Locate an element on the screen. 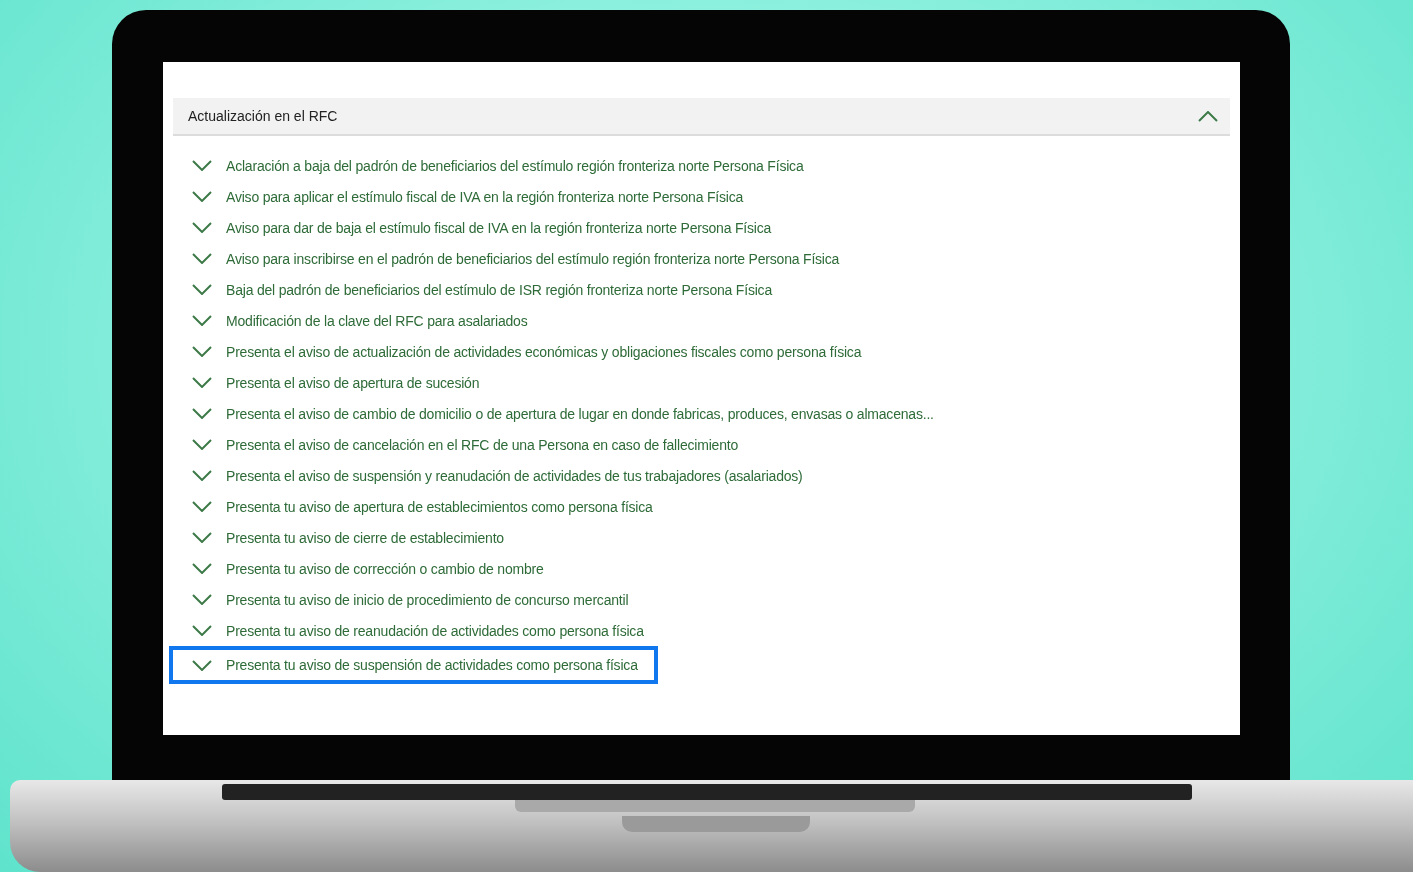 The height and width of the screenshot is (872, 1413). item-link: Presenta el aviso de suspensión y reanudación de actividades de tus trabajadores (asalariados) is located at coordinates (514, 475).